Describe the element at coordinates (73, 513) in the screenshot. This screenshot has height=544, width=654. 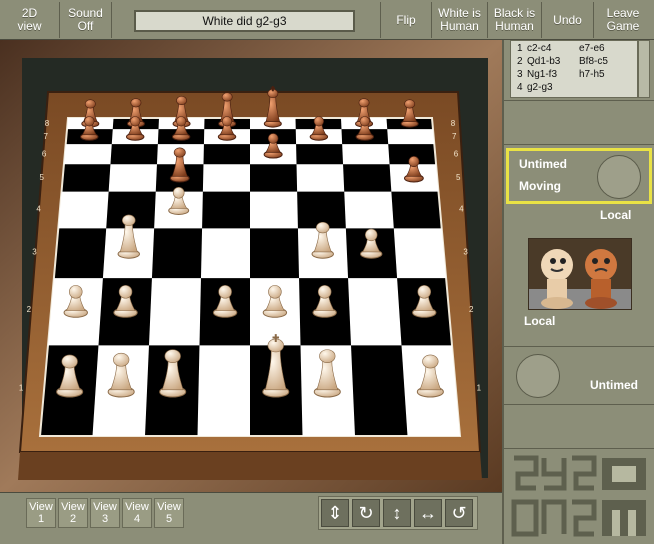
I see `view-2-button: View 2` at that location.